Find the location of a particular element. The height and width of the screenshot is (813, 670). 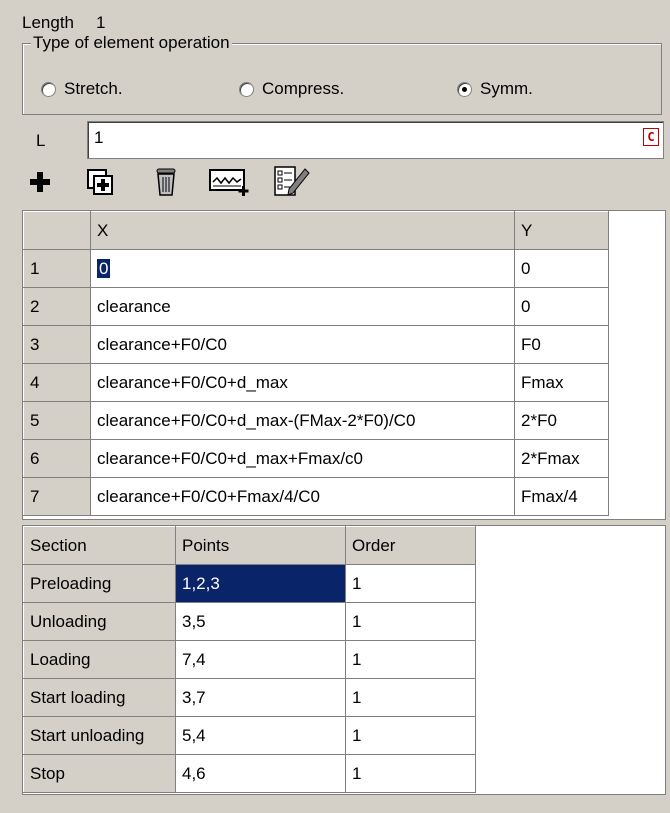

column-header-points: Points is located at coordinates (260, 545).